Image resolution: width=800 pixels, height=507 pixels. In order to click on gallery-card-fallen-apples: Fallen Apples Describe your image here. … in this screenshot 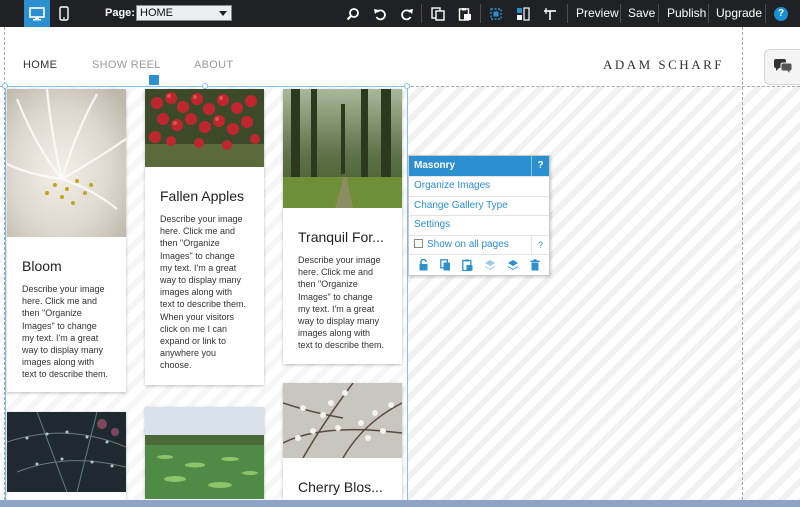, I will do `click(204, 237)`.